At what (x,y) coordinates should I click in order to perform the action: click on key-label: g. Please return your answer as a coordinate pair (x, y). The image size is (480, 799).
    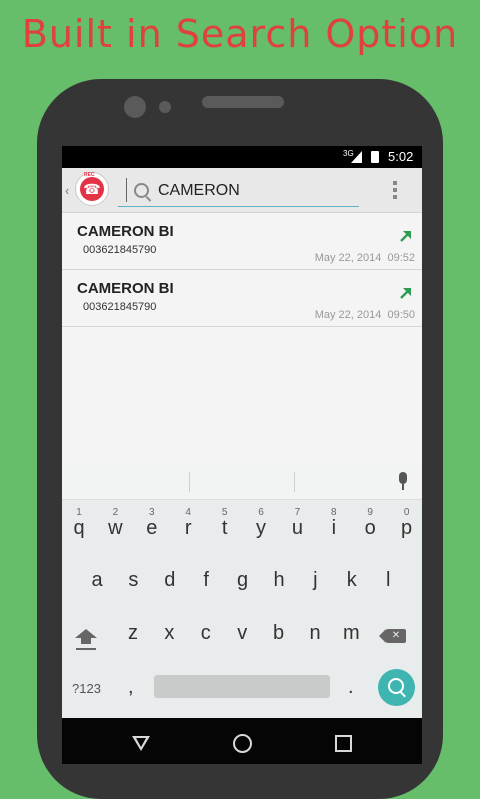
    Looking at the image, I should click on (243, 580).